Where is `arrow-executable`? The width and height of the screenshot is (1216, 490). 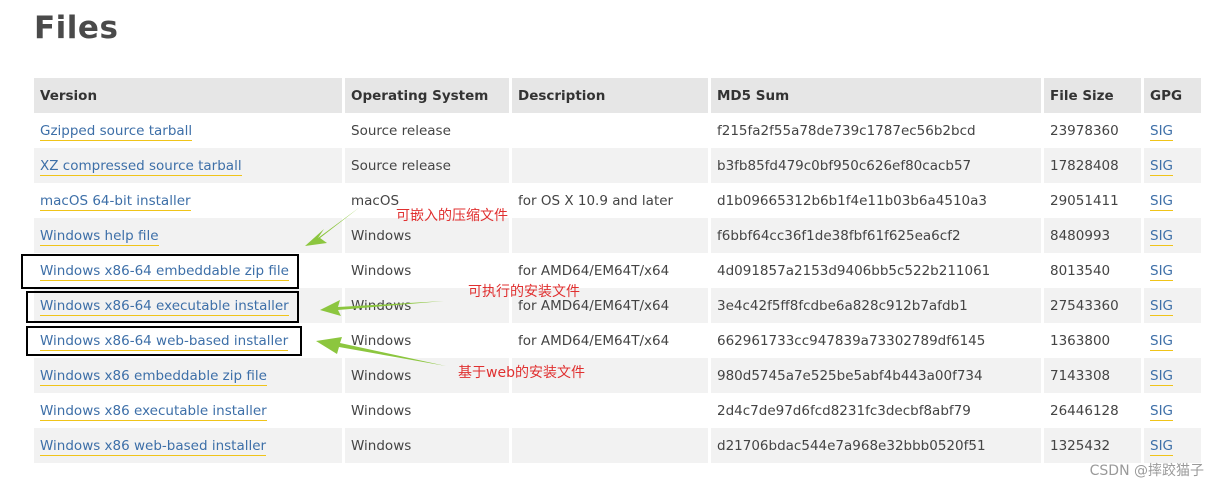
arrow-executable is located at coordinates (382, 308).